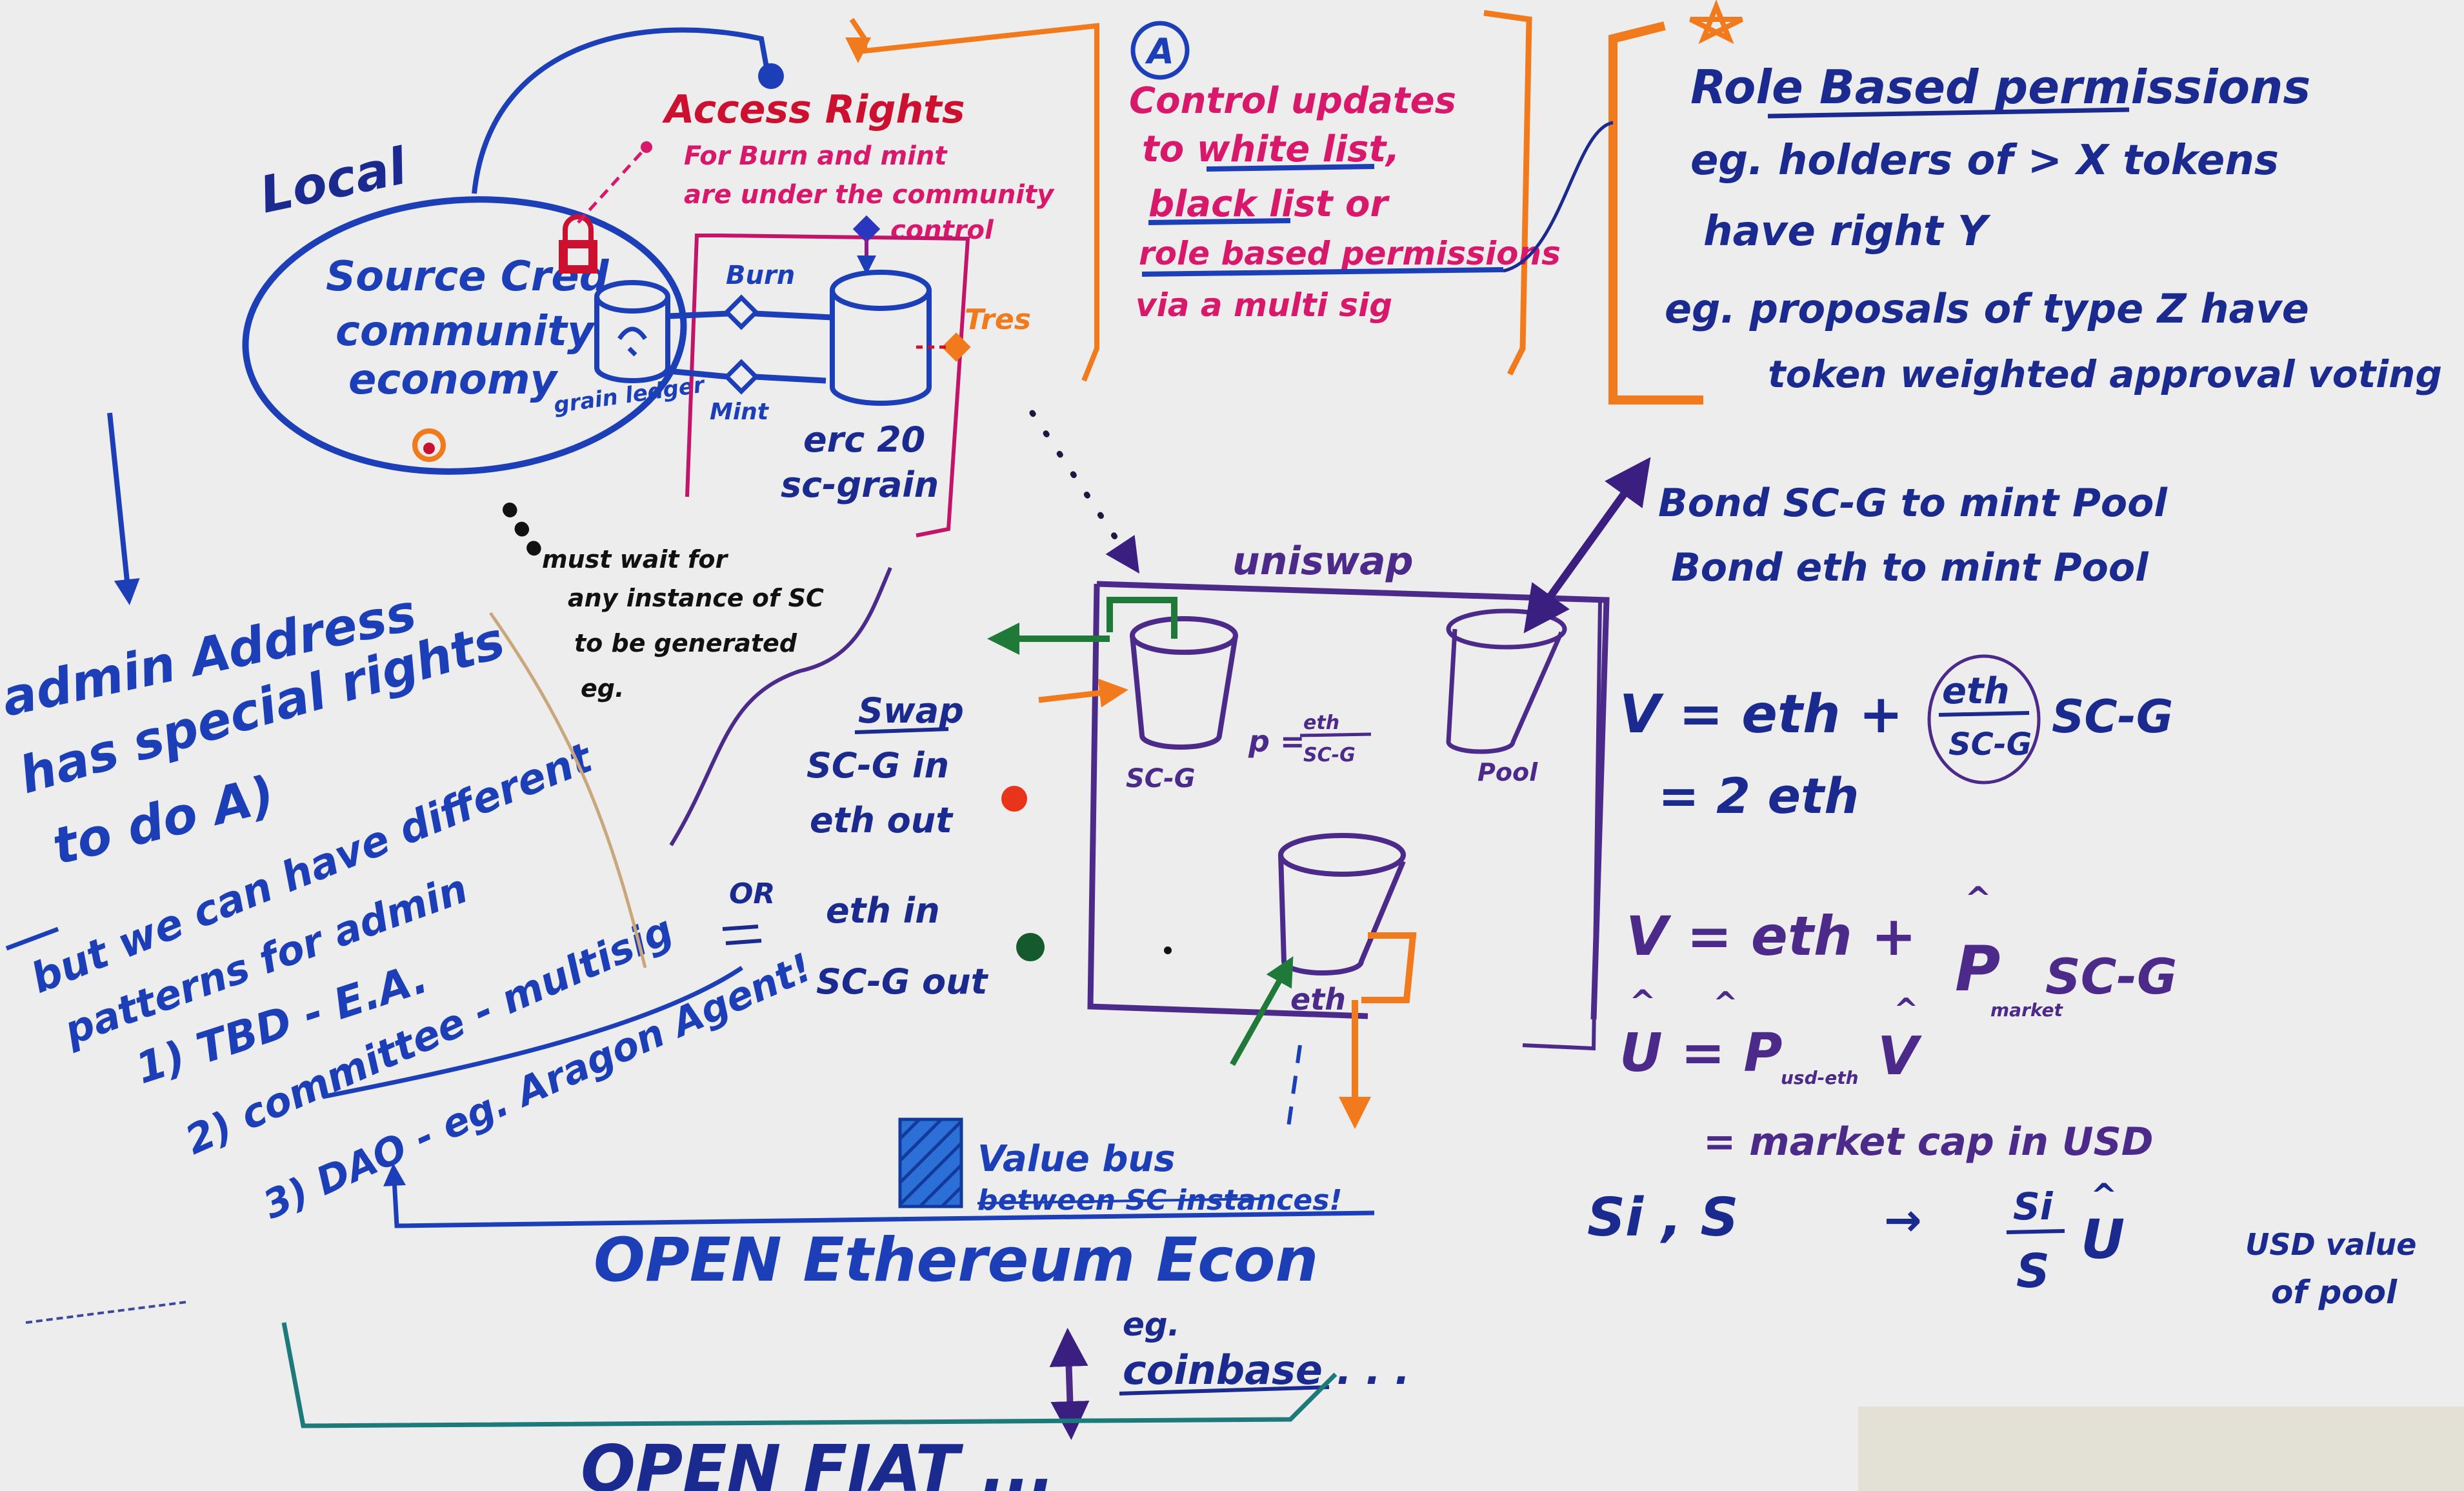 The width and height of the screenshot is (2464, 1491). Describe the element at coordinates (1979, 898) in the screenshot. I see `formula-v2-hat: ^` at that location.